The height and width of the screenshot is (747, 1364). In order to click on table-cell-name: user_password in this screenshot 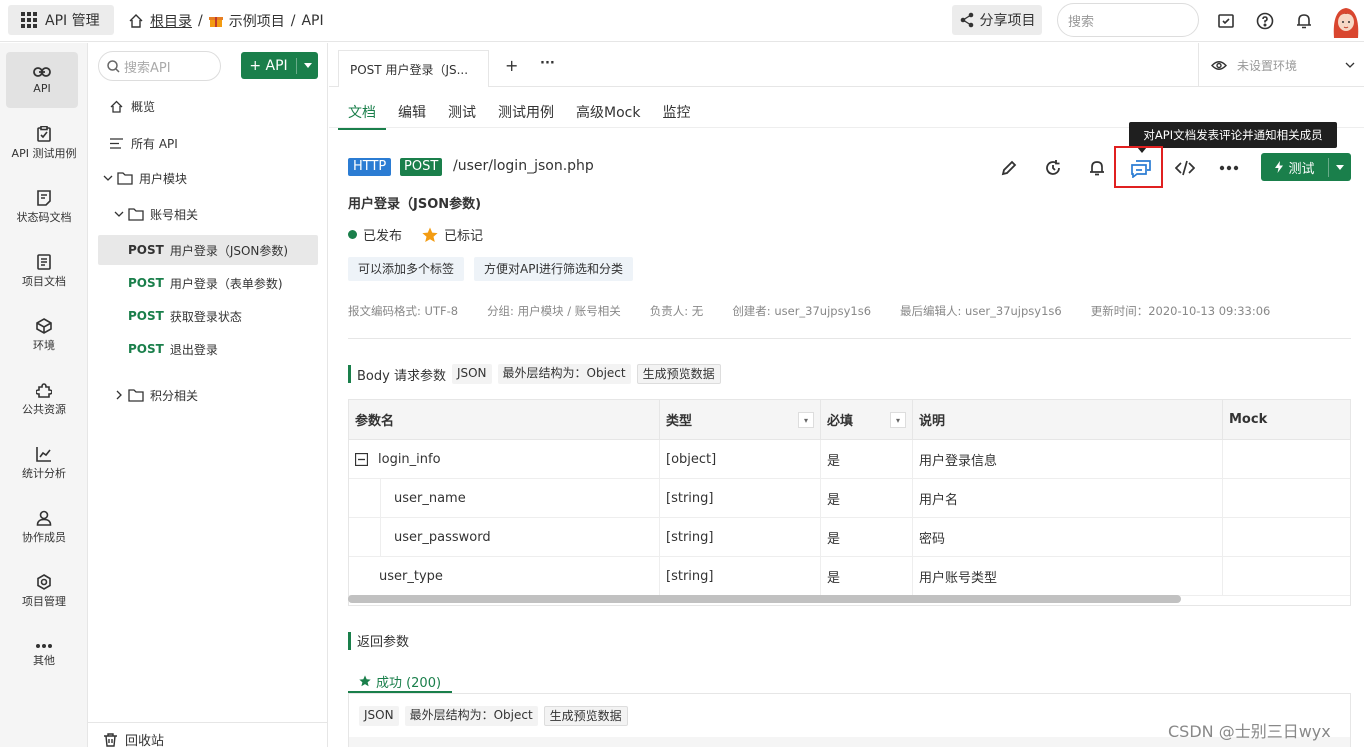, I will do `click(520, 537)`.